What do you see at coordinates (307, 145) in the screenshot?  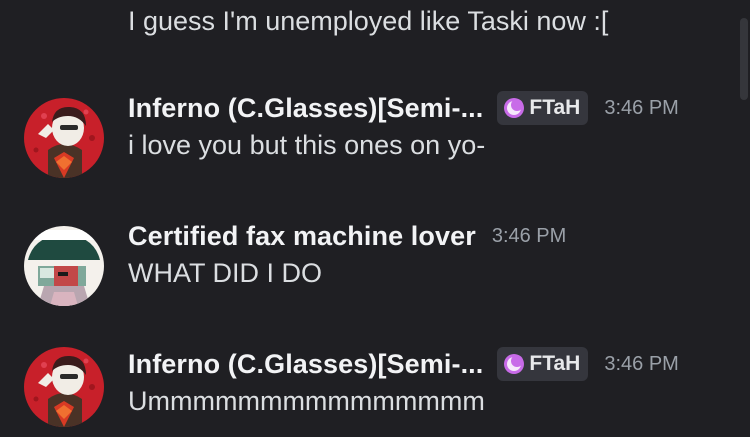 I see `message-content: i love you but this ones on yo-` at bounding box center [307, 145].